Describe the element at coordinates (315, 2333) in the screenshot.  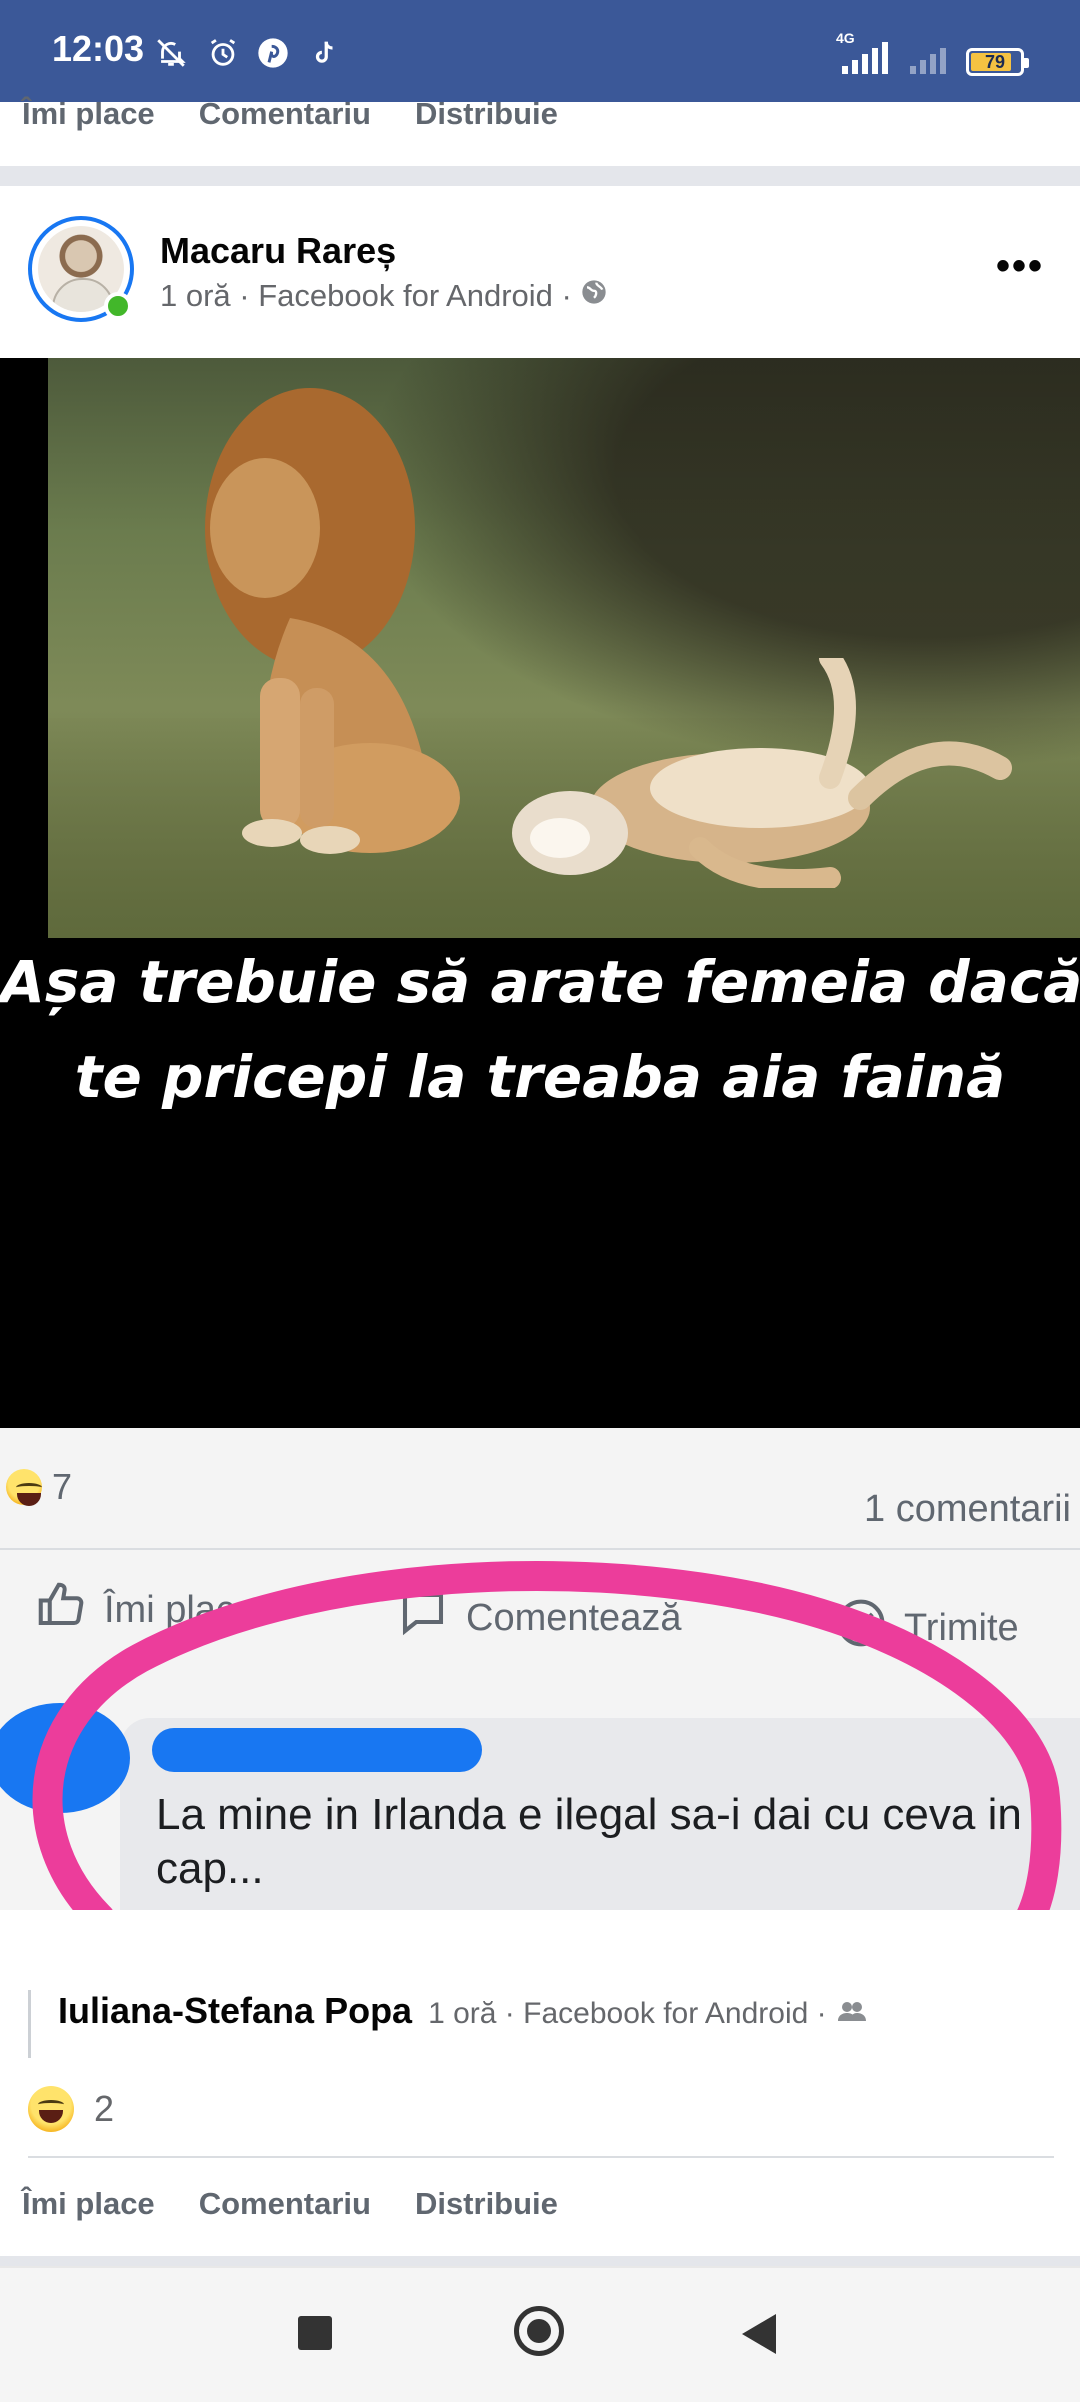
I see `recents-button` at that location.